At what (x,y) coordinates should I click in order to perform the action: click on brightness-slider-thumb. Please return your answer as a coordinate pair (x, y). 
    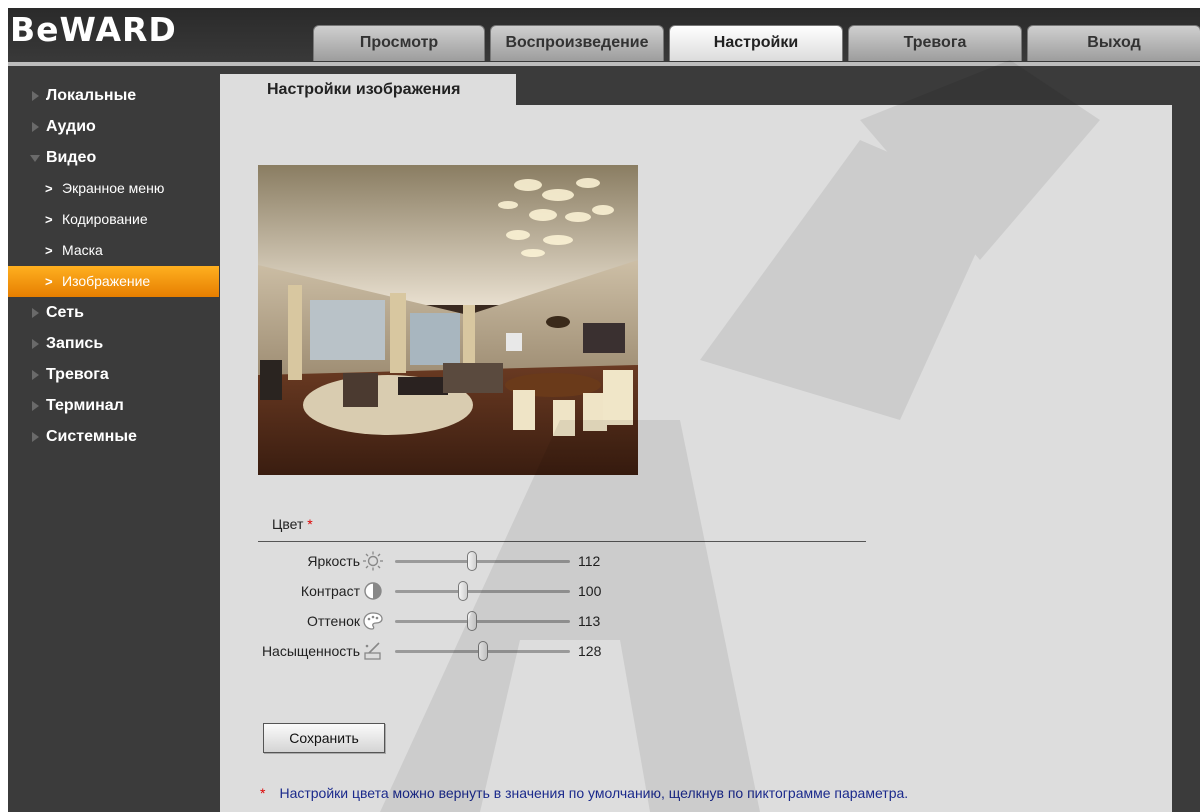
    Looking at the image, I should click on (472, 561).